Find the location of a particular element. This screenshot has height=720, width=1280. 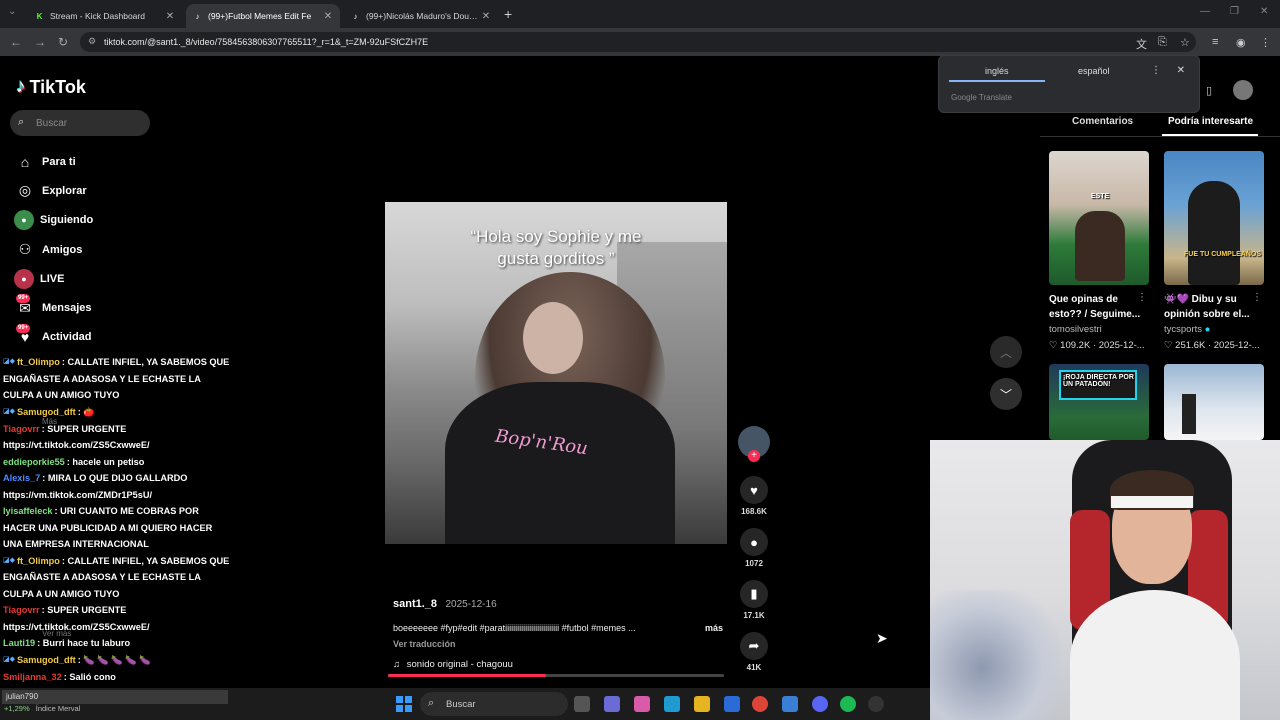

copilot-icon is located at coordinates (642, 704).